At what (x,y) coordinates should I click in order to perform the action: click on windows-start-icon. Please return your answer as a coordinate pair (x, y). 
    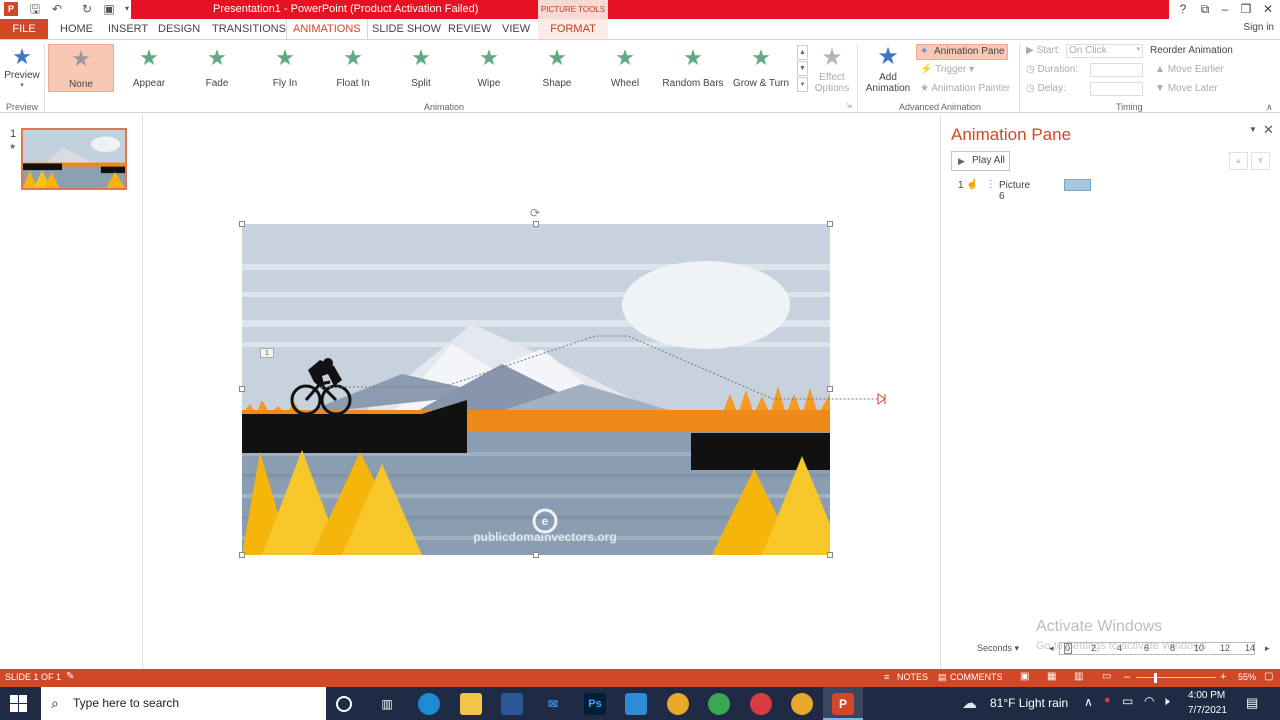
    Looking at the image, I should click on (18, 703).